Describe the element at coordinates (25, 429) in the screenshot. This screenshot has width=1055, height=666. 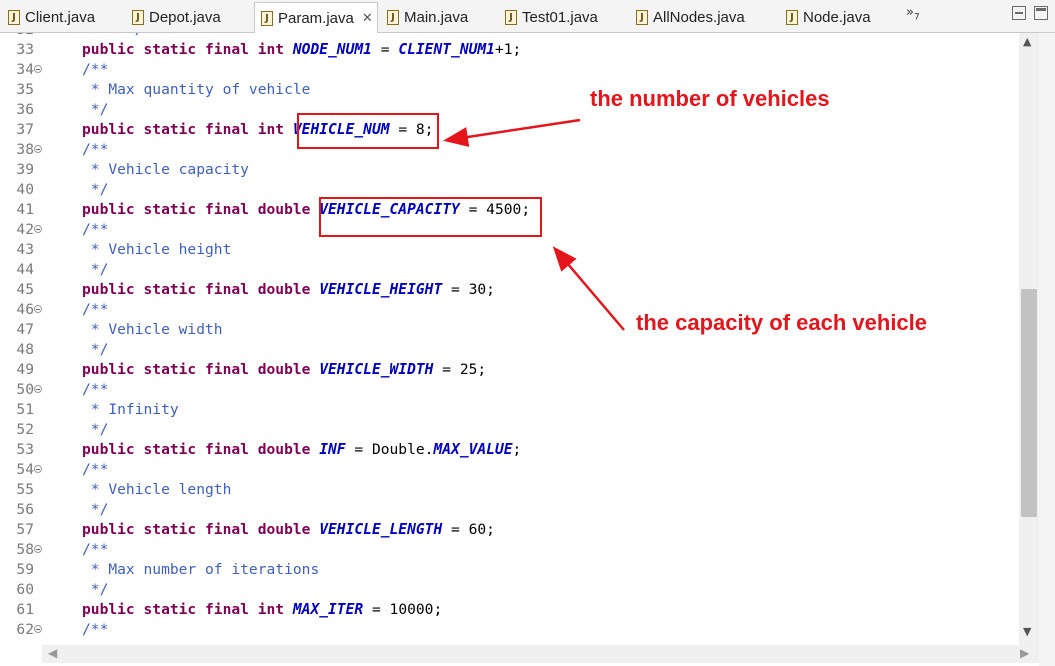
I see `line-number: 52` at that location.